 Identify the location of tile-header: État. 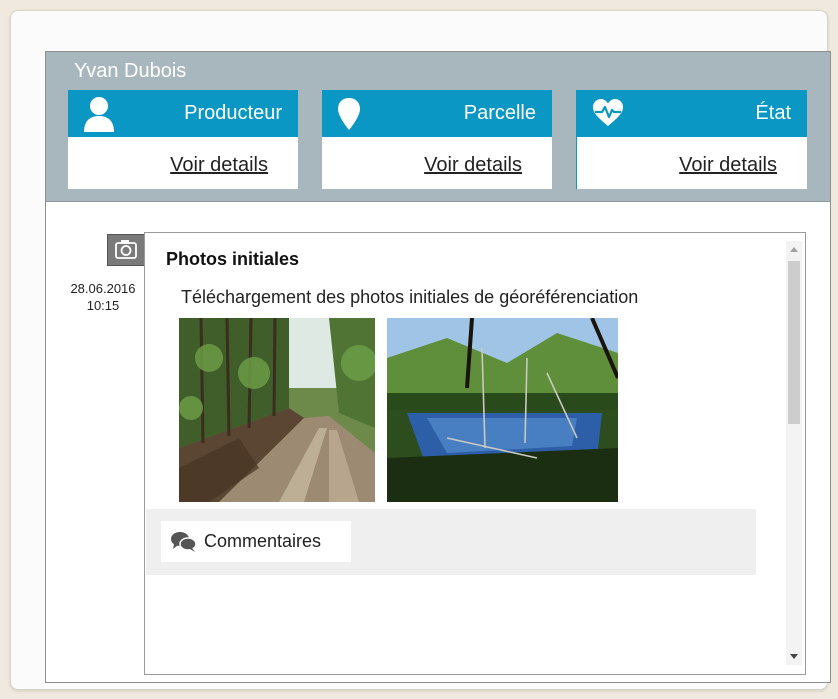
(692, 113).